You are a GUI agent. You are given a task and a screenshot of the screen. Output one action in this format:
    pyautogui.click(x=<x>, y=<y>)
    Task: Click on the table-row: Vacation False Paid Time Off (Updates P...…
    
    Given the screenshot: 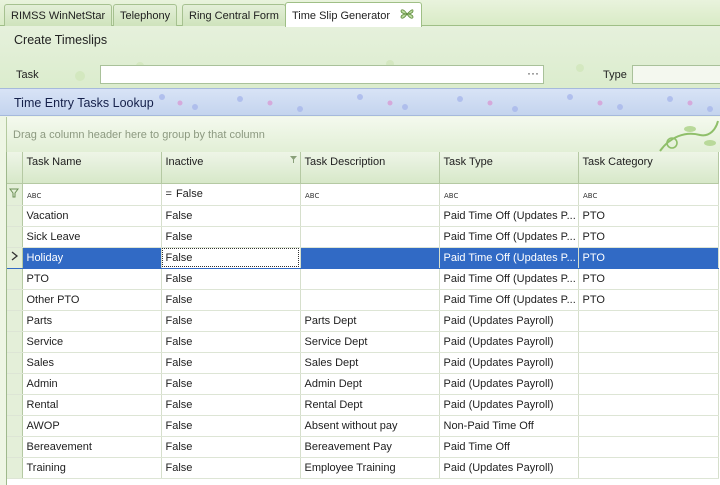 What is the action you would take?
    pyautogui.click(x=363, y=216)
    